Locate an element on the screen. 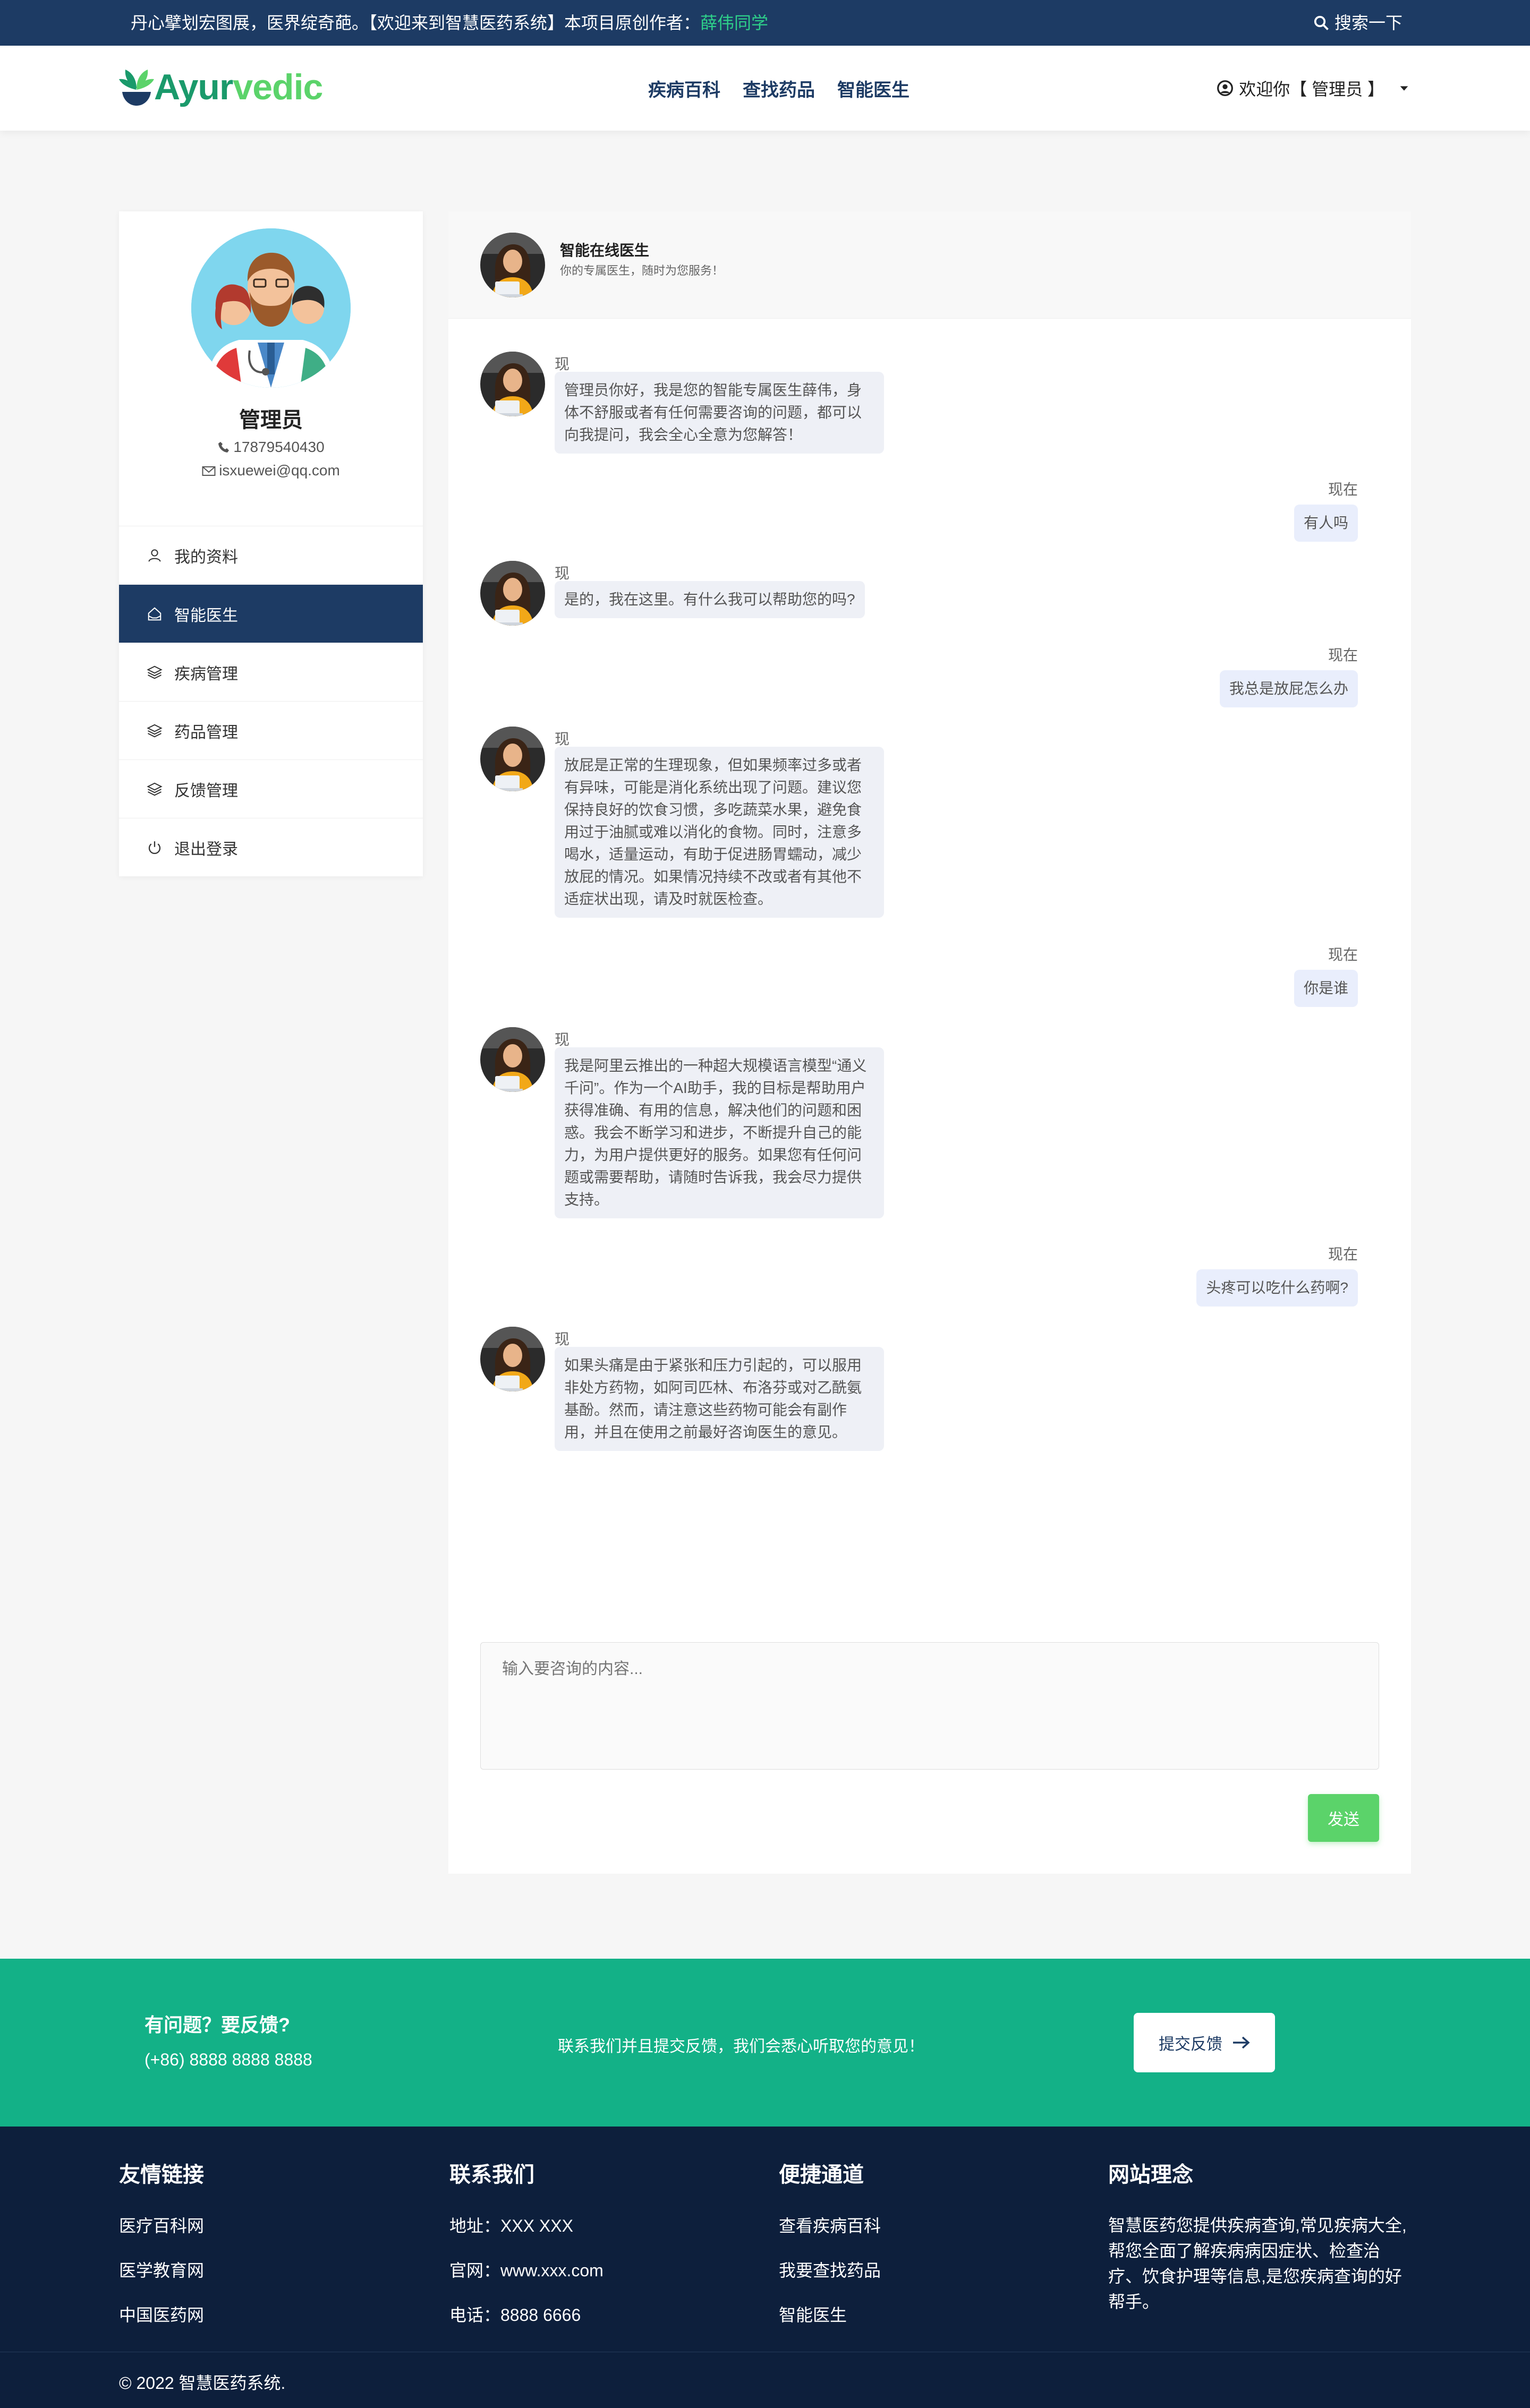 The width and height of the screenshot is (1530, 2408). leaf-bowl-icon is located at coordinates (136, 88).